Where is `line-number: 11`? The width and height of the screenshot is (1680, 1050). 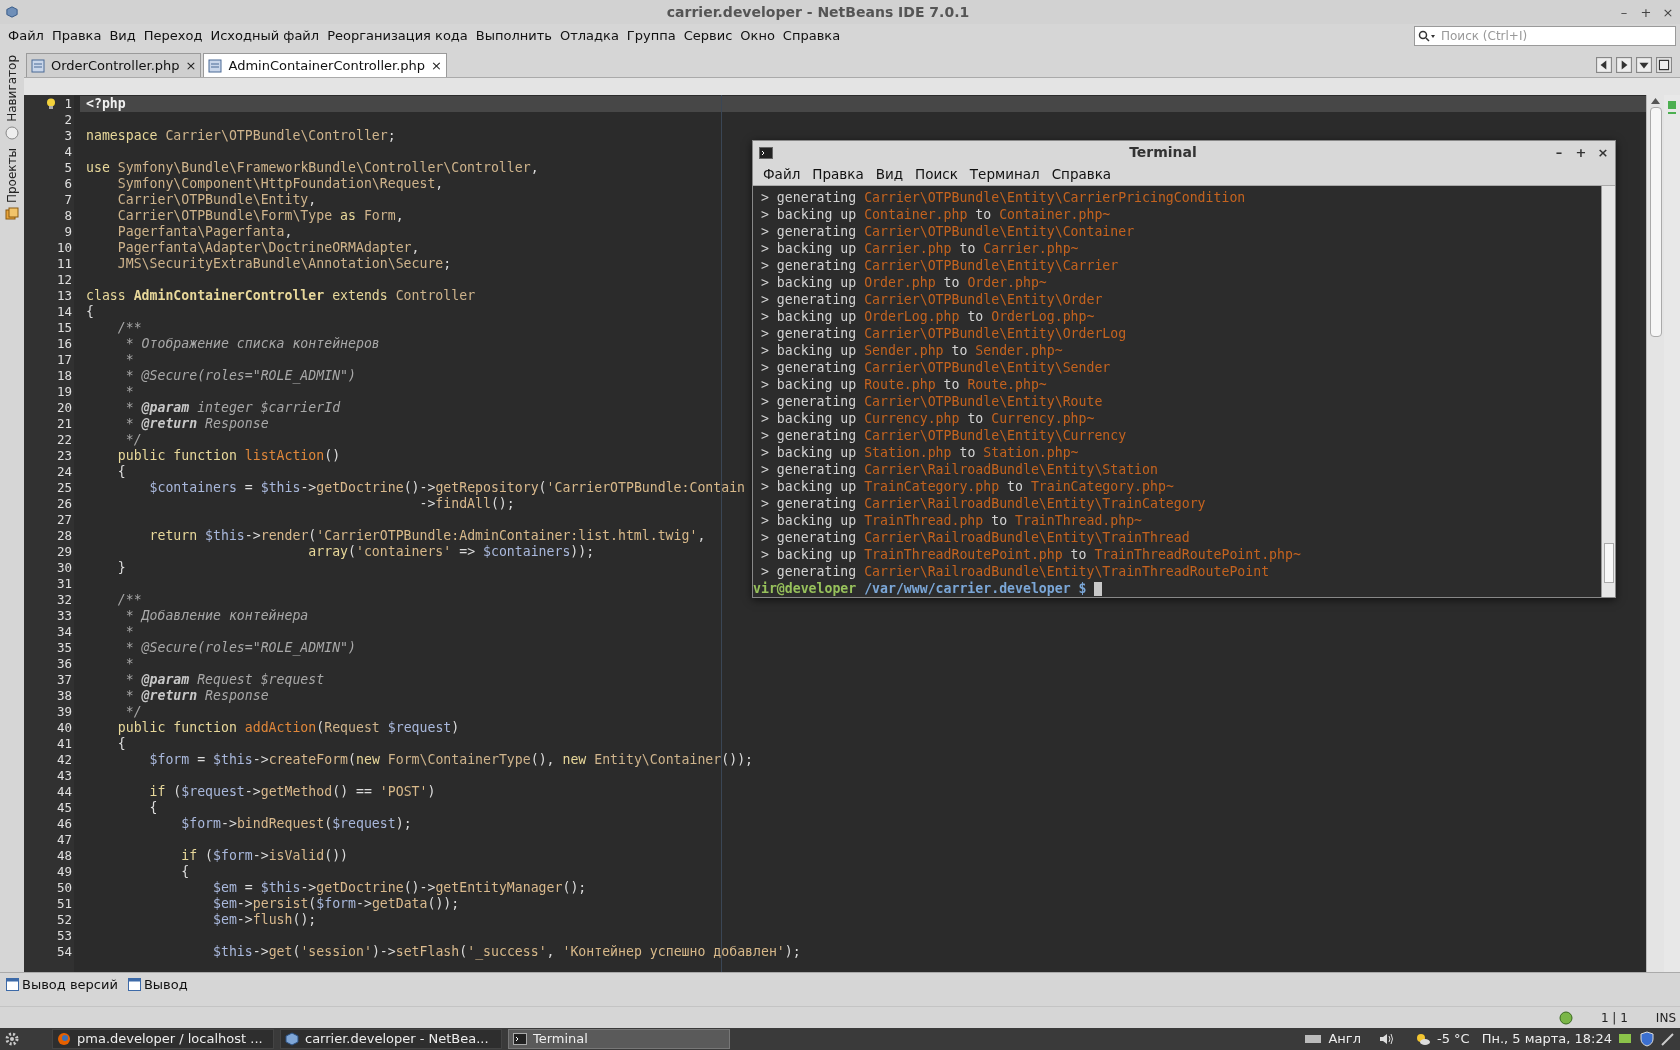 line-number: 11 is located at coordinates (64, 264).